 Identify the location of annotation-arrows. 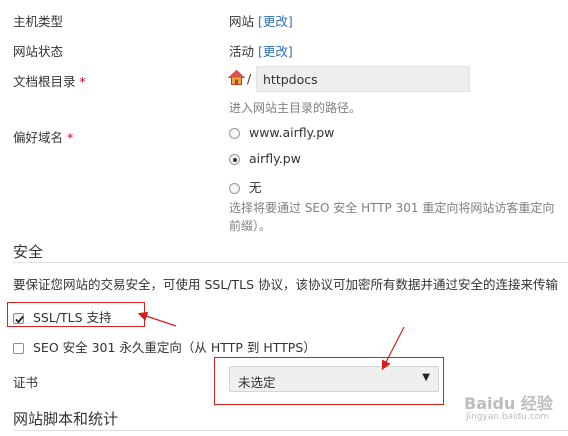
(271, 341).